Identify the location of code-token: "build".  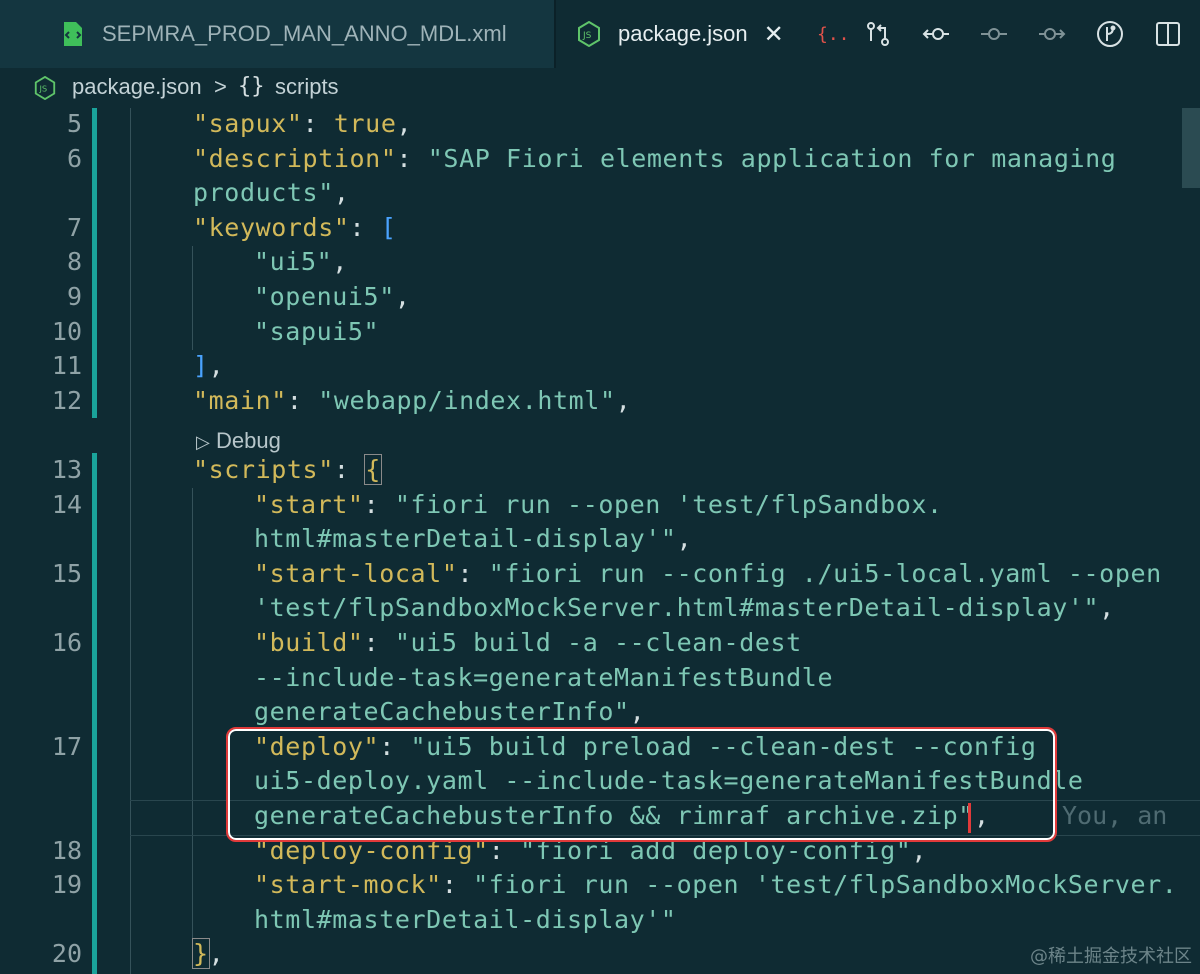
(309, 642).